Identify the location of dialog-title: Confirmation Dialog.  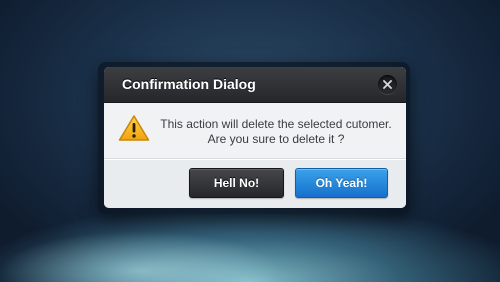
(189, 84).